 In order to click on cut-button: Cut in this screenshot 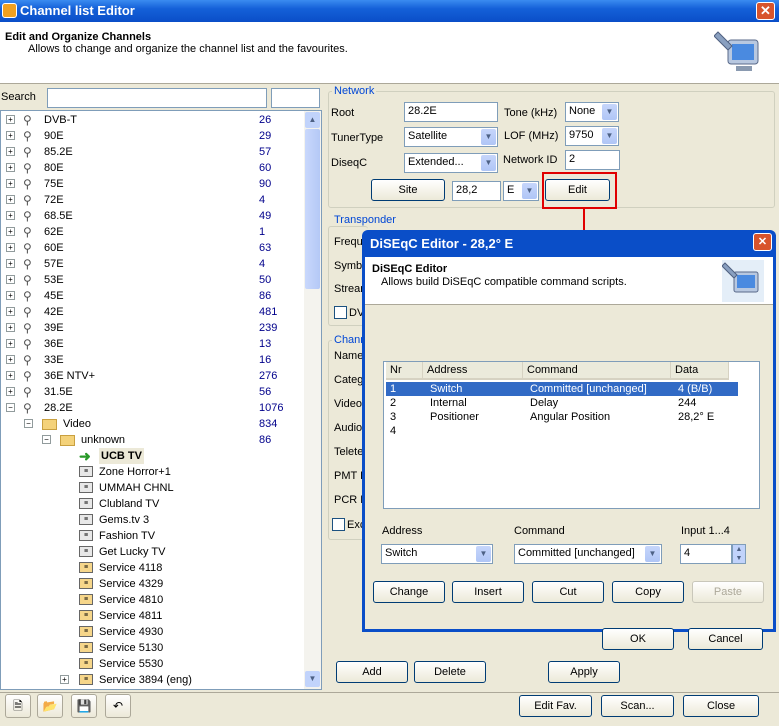, I will do `click(568, 592)`.